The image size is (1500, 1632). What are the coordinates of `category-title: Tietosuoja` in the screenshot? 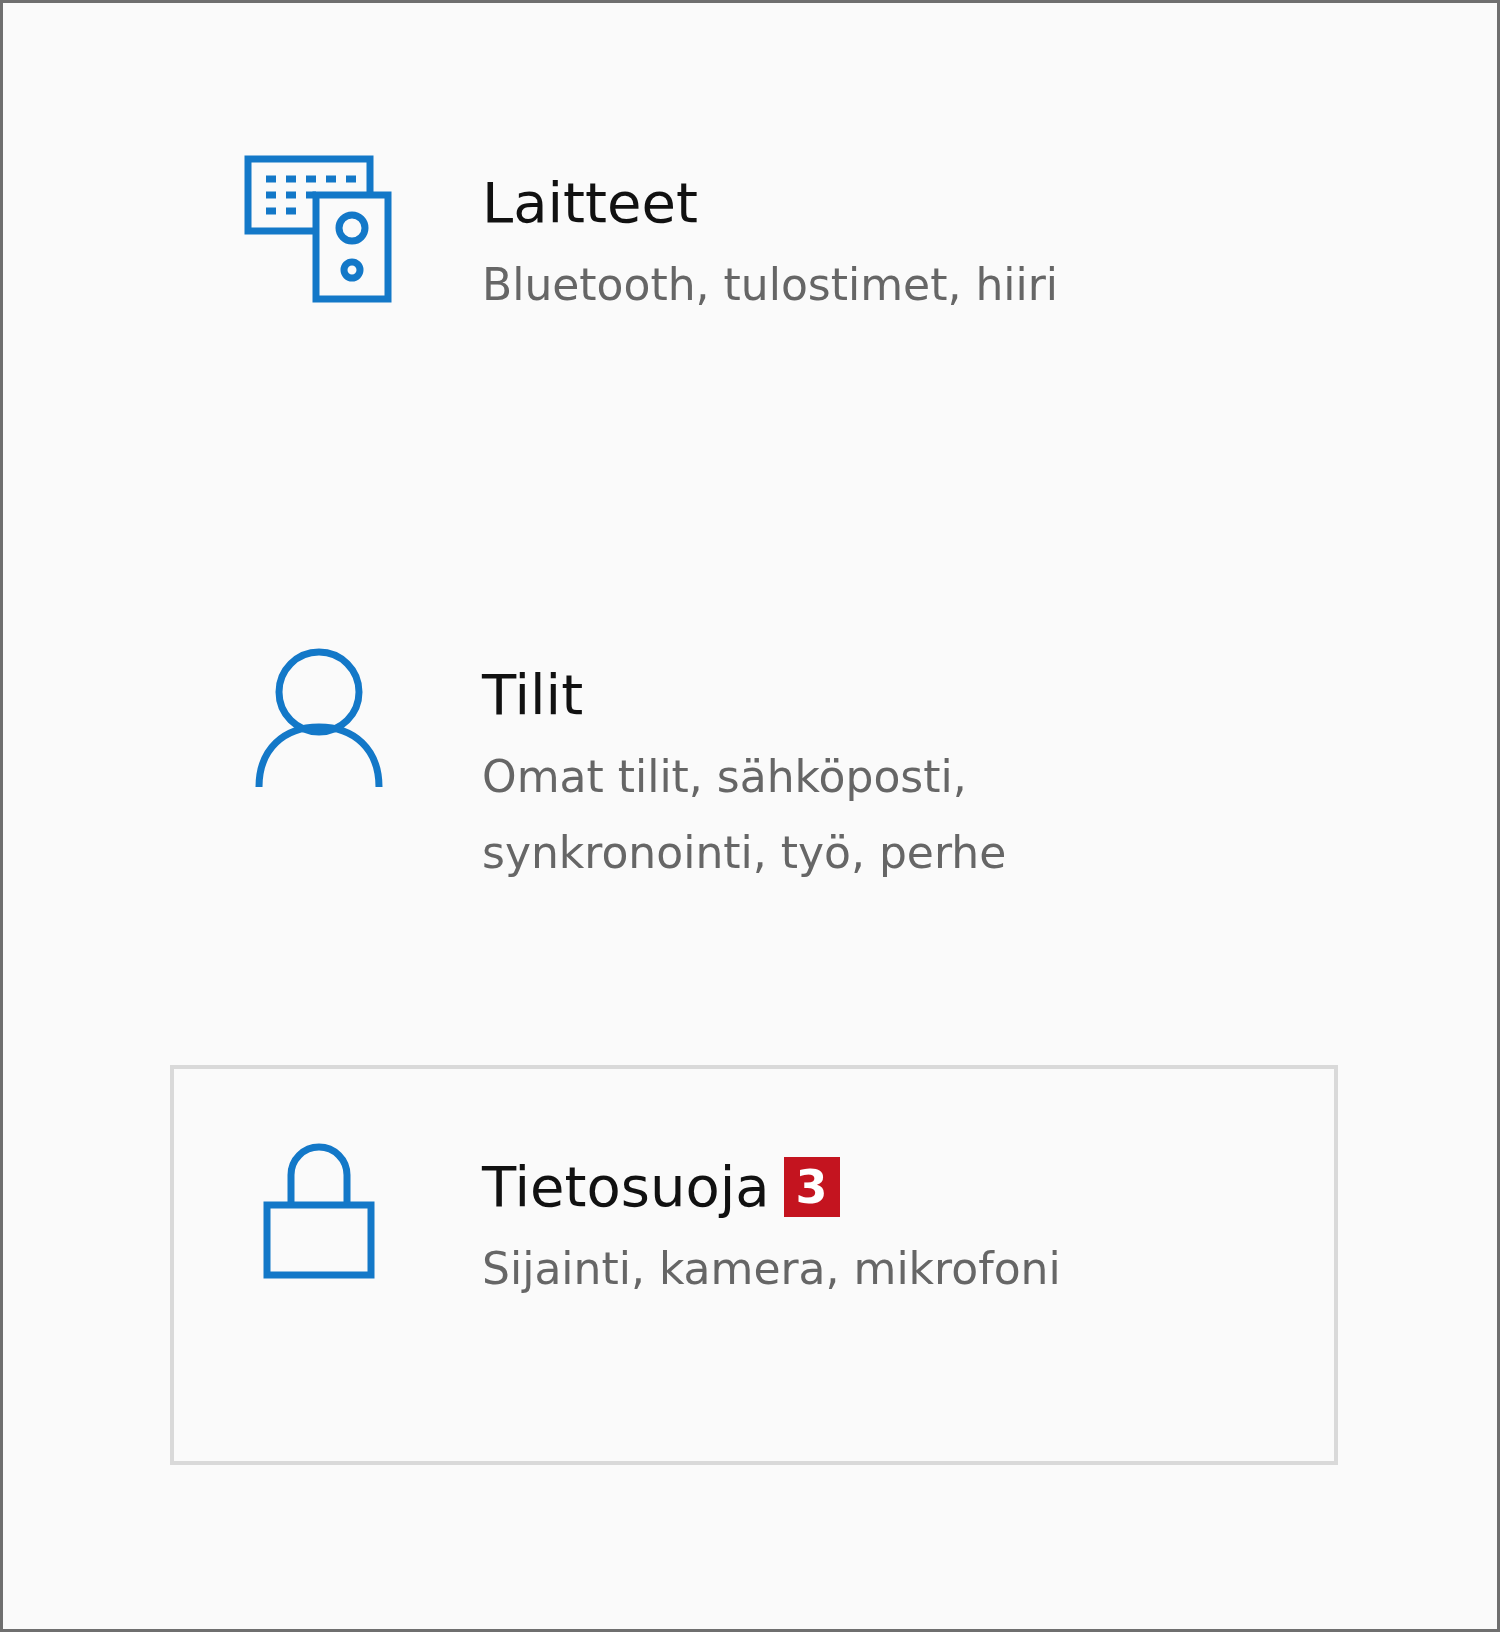 It's located at (626, 1187).